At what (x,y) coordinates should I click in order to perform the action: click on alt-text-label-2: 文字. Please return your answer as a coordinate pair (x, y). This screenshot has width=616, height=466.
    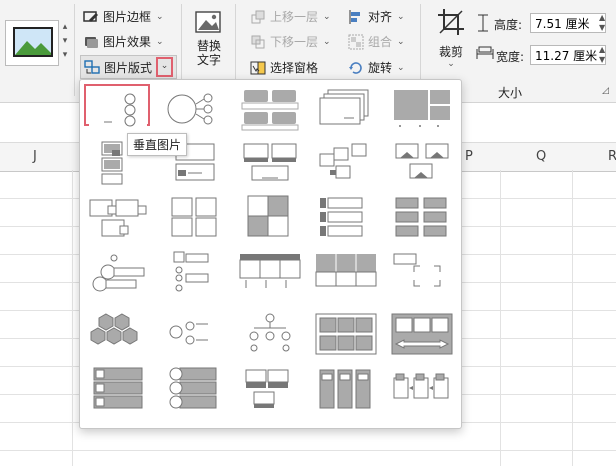
    Looking at the image, I should click on (208, 60).